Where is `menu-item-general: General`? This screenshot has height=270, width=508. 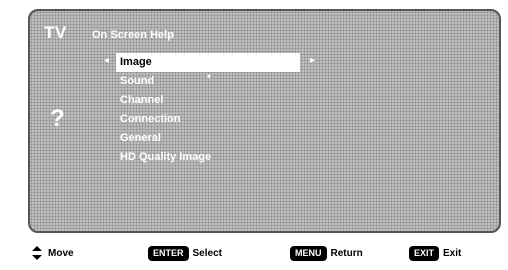
menu-item-general: General is located at coordinates (216, 138).